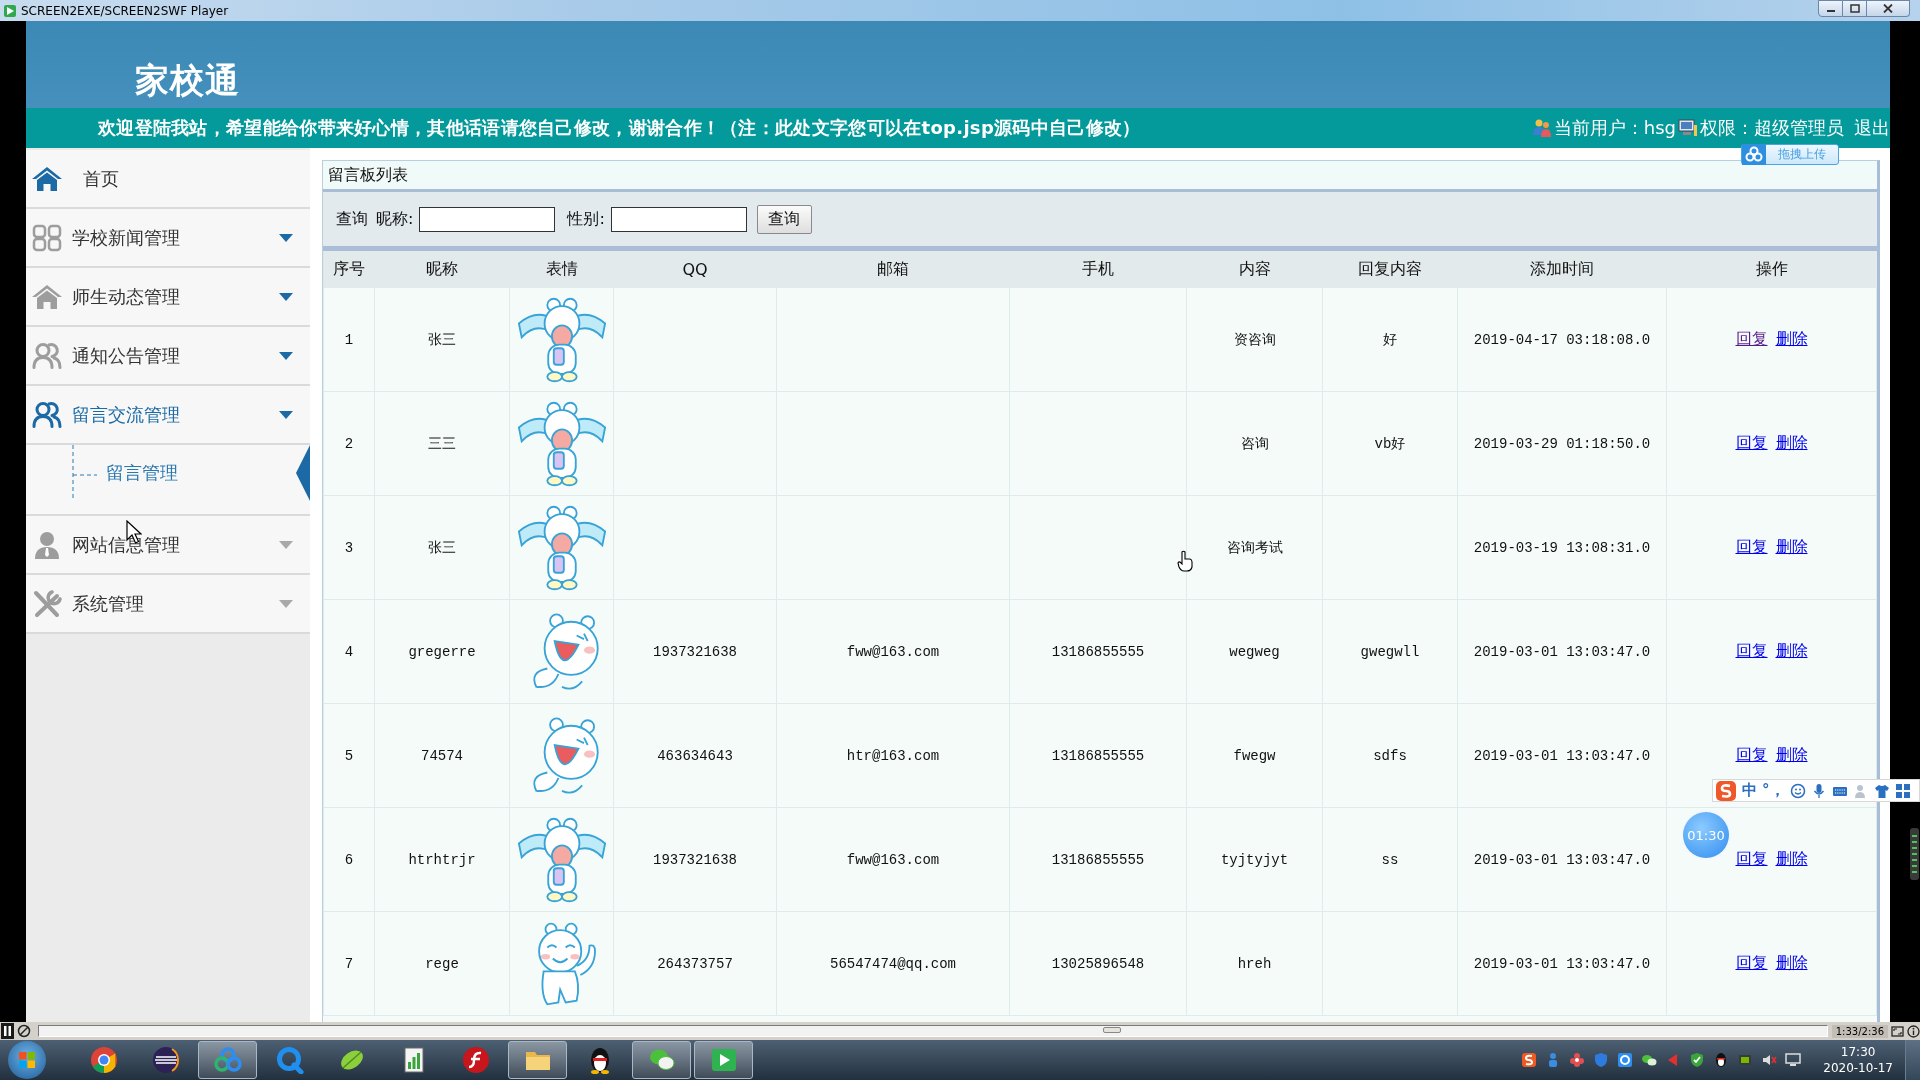  Describe the element at coordinates (168, 238) in the screenshot. I see `sidebar-item: 学校新闻管理` at that location.